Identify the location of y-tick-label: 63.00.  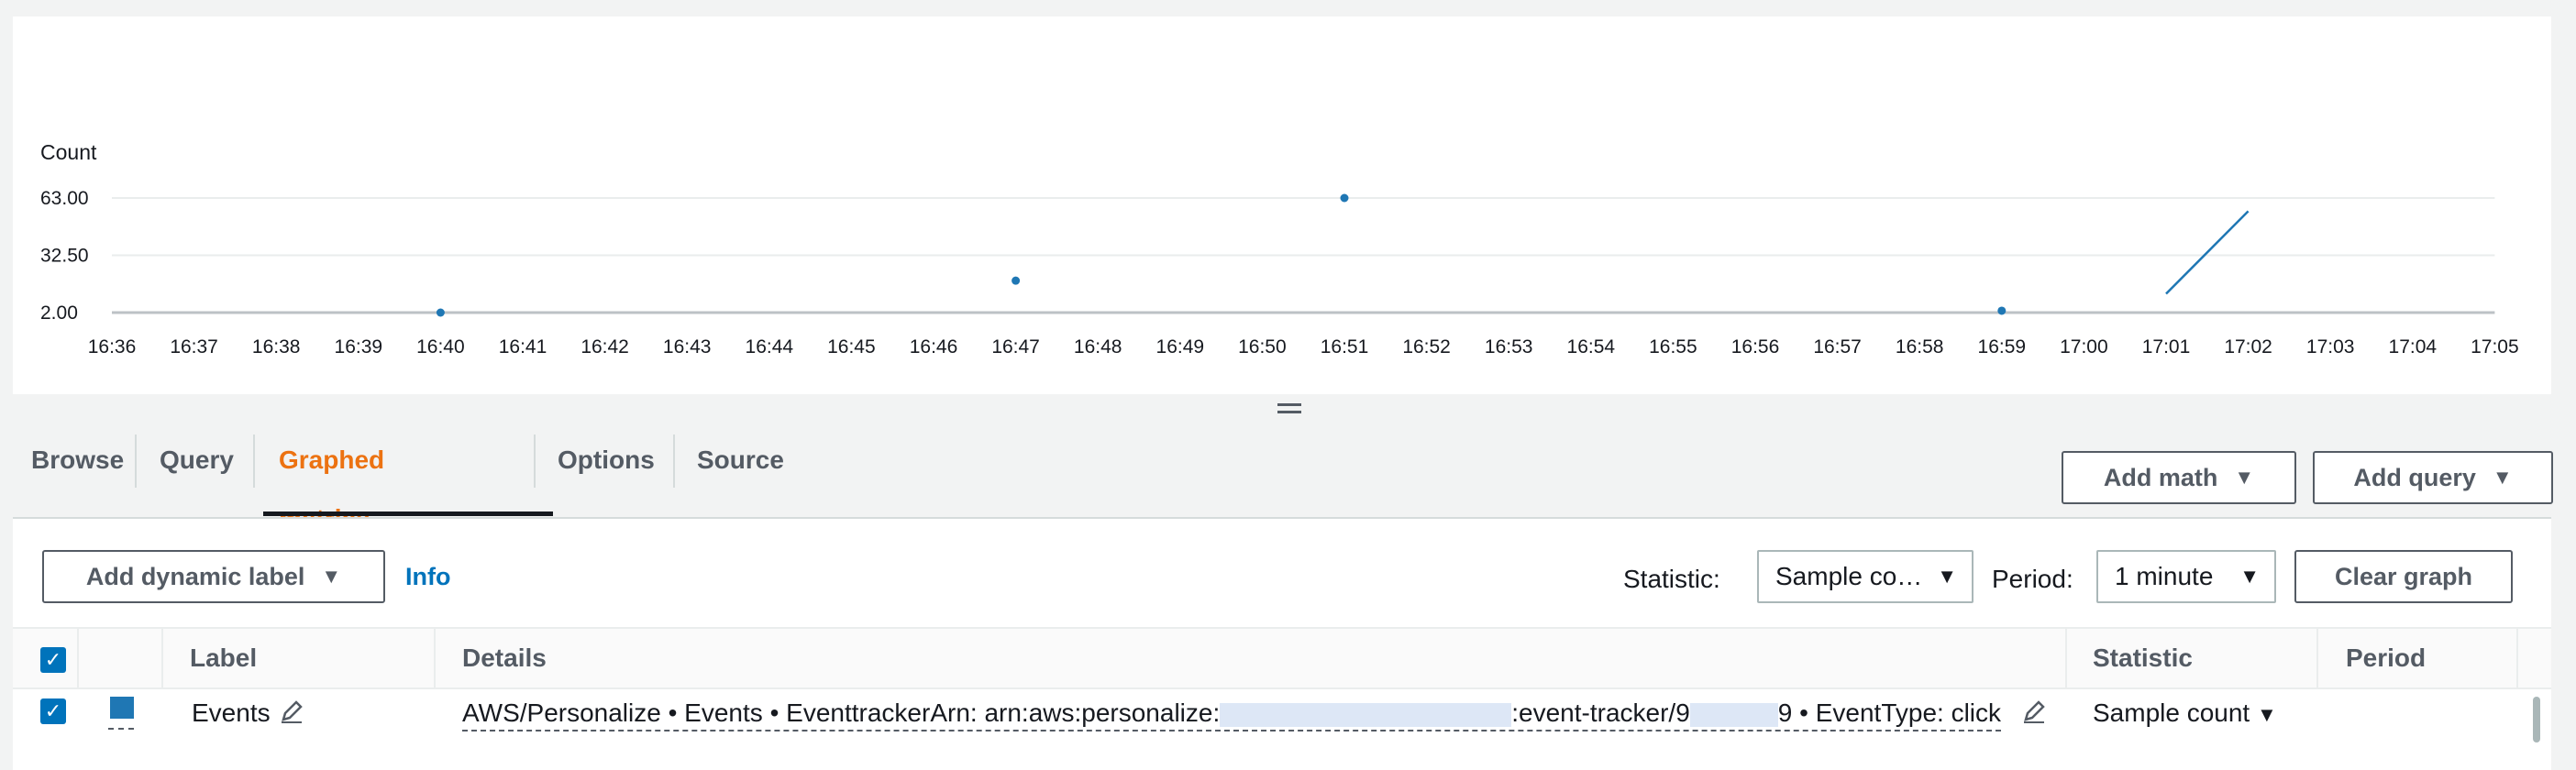
(64, 198).